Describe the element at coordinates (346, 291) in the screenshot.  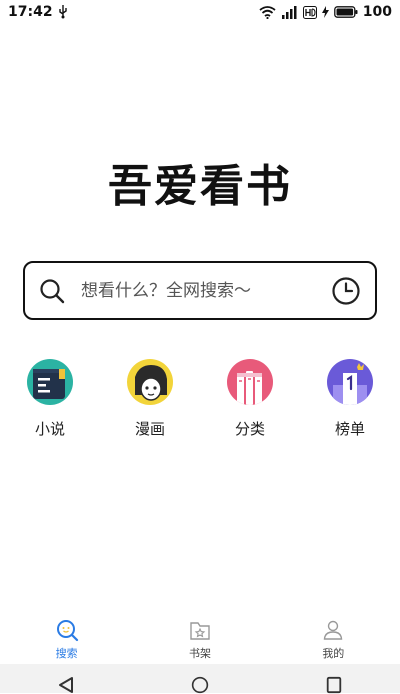
I see `history-clock-icon` at that location.